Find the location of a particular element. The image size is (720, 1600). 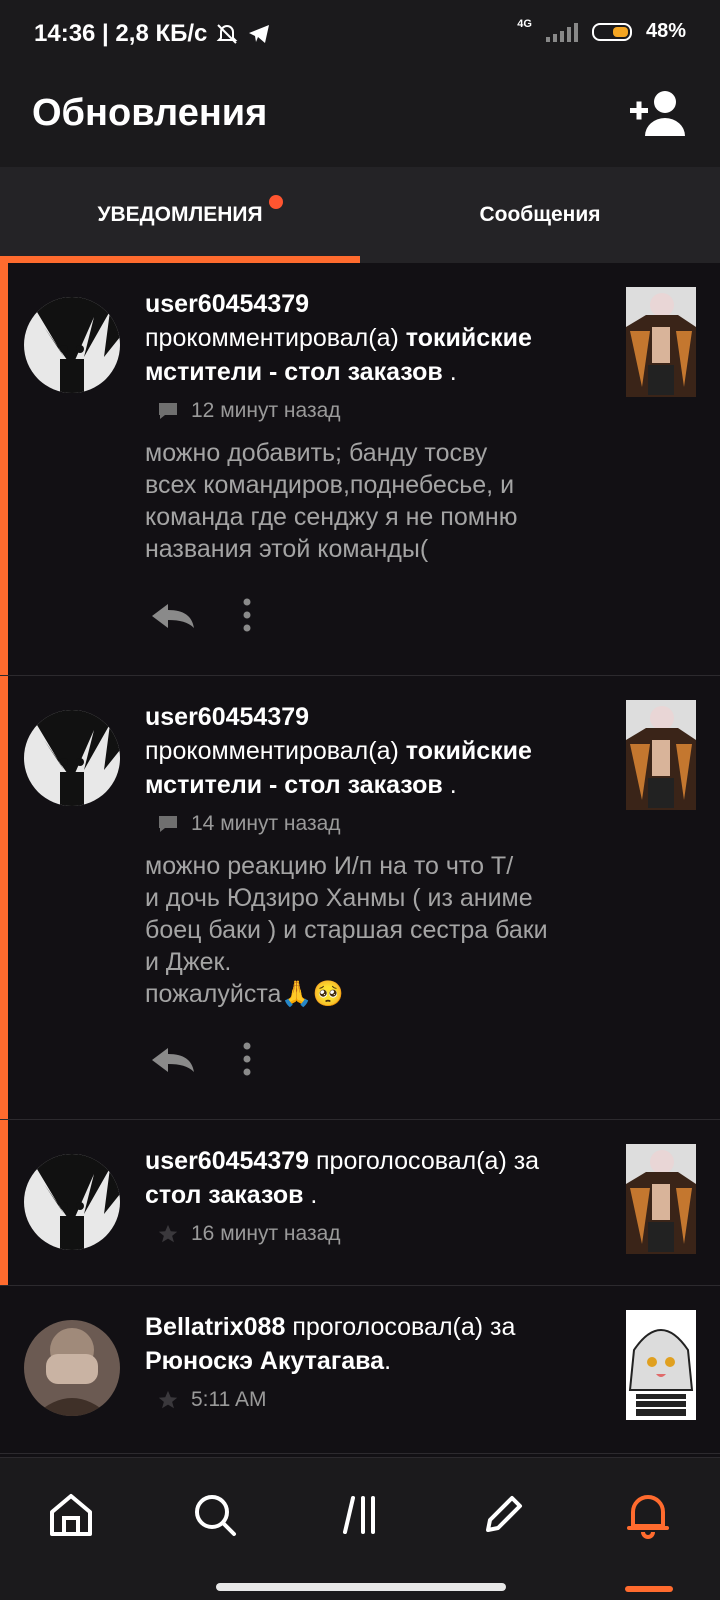

battery-icon is located at coordinates (611, 31).